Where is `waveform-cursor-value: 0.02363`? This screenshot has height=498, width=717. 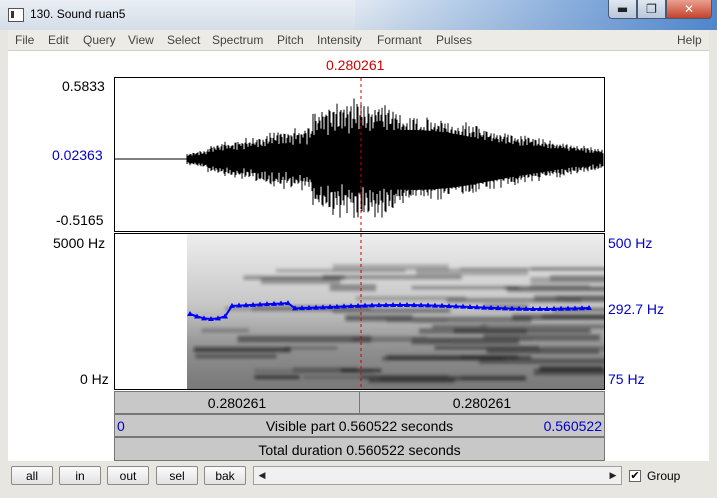 waveform-cursor-value: 0.02363 is located at coordinates (77, 155).